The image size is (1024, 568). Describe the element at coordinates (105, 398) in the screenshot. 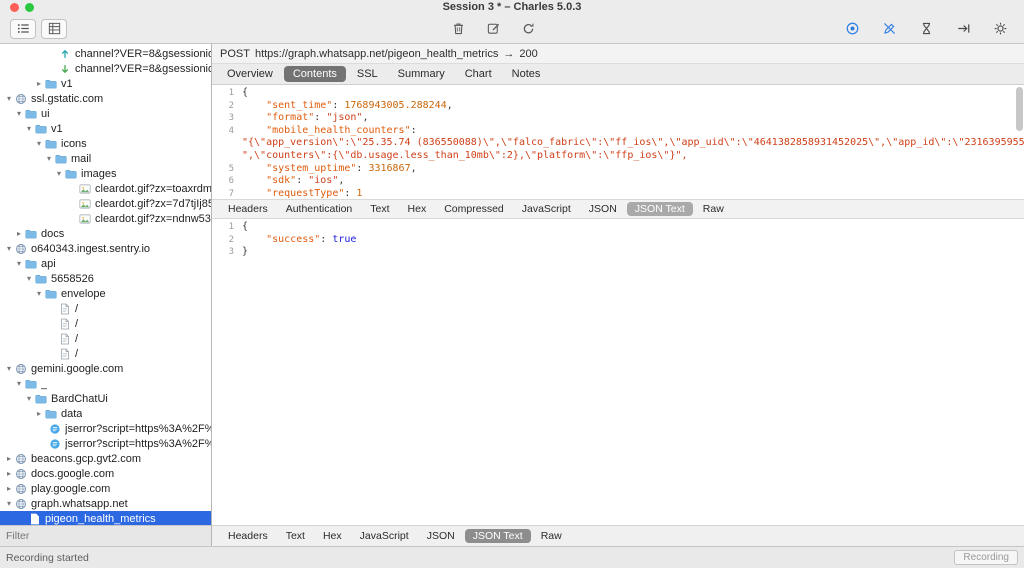

I see `tree-item: ▾ BardChatUi` at that location.